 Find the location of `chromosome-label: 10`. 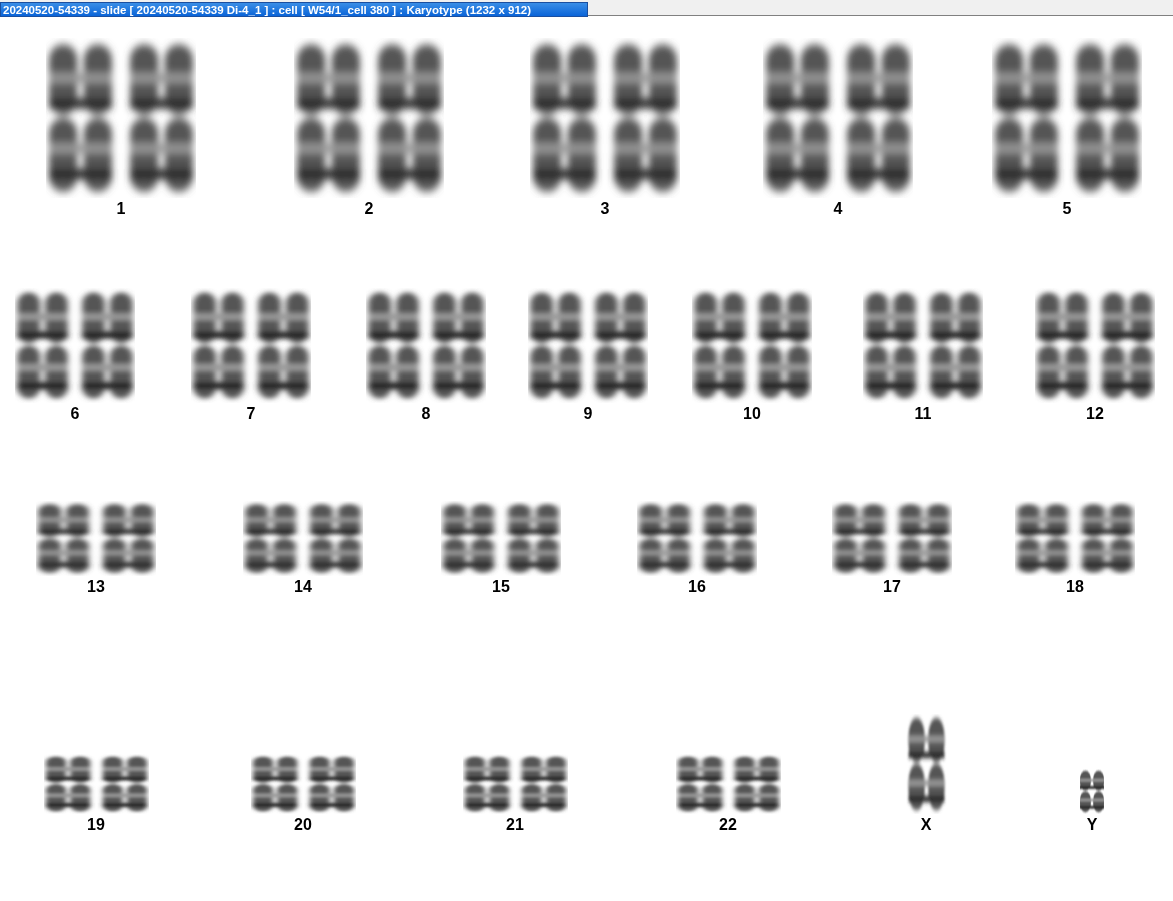

chromosome-label: 10 is located at coordinates (752, 414).